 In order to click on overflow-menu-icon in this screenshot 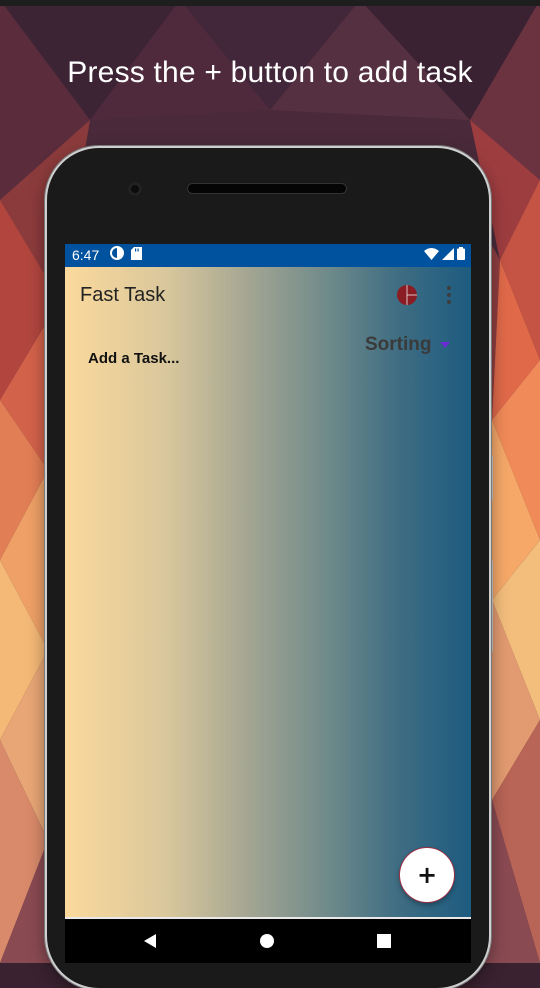, I will do `click(449, 288)`.